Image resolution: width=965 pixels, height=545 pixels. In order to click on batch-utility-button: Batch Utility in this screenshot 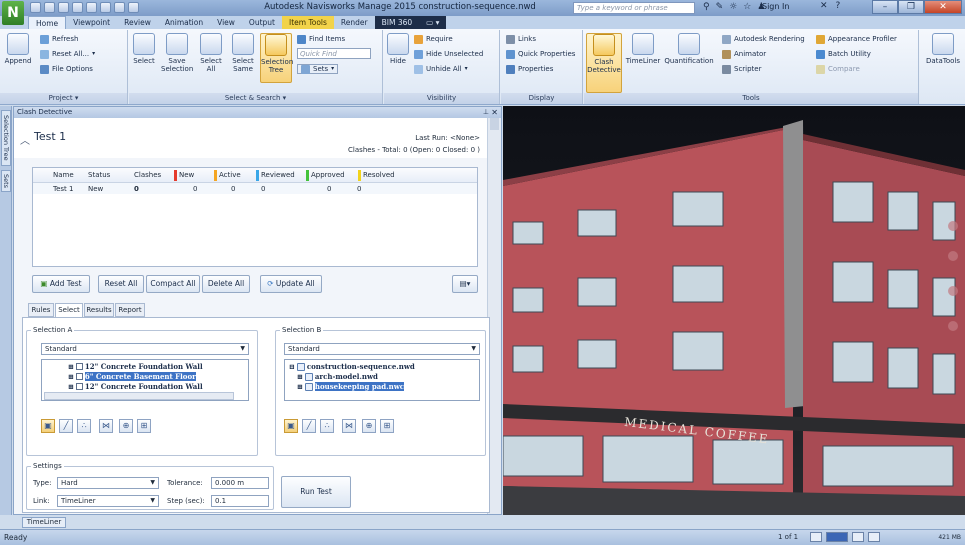, I will do `click(843, 54)`.